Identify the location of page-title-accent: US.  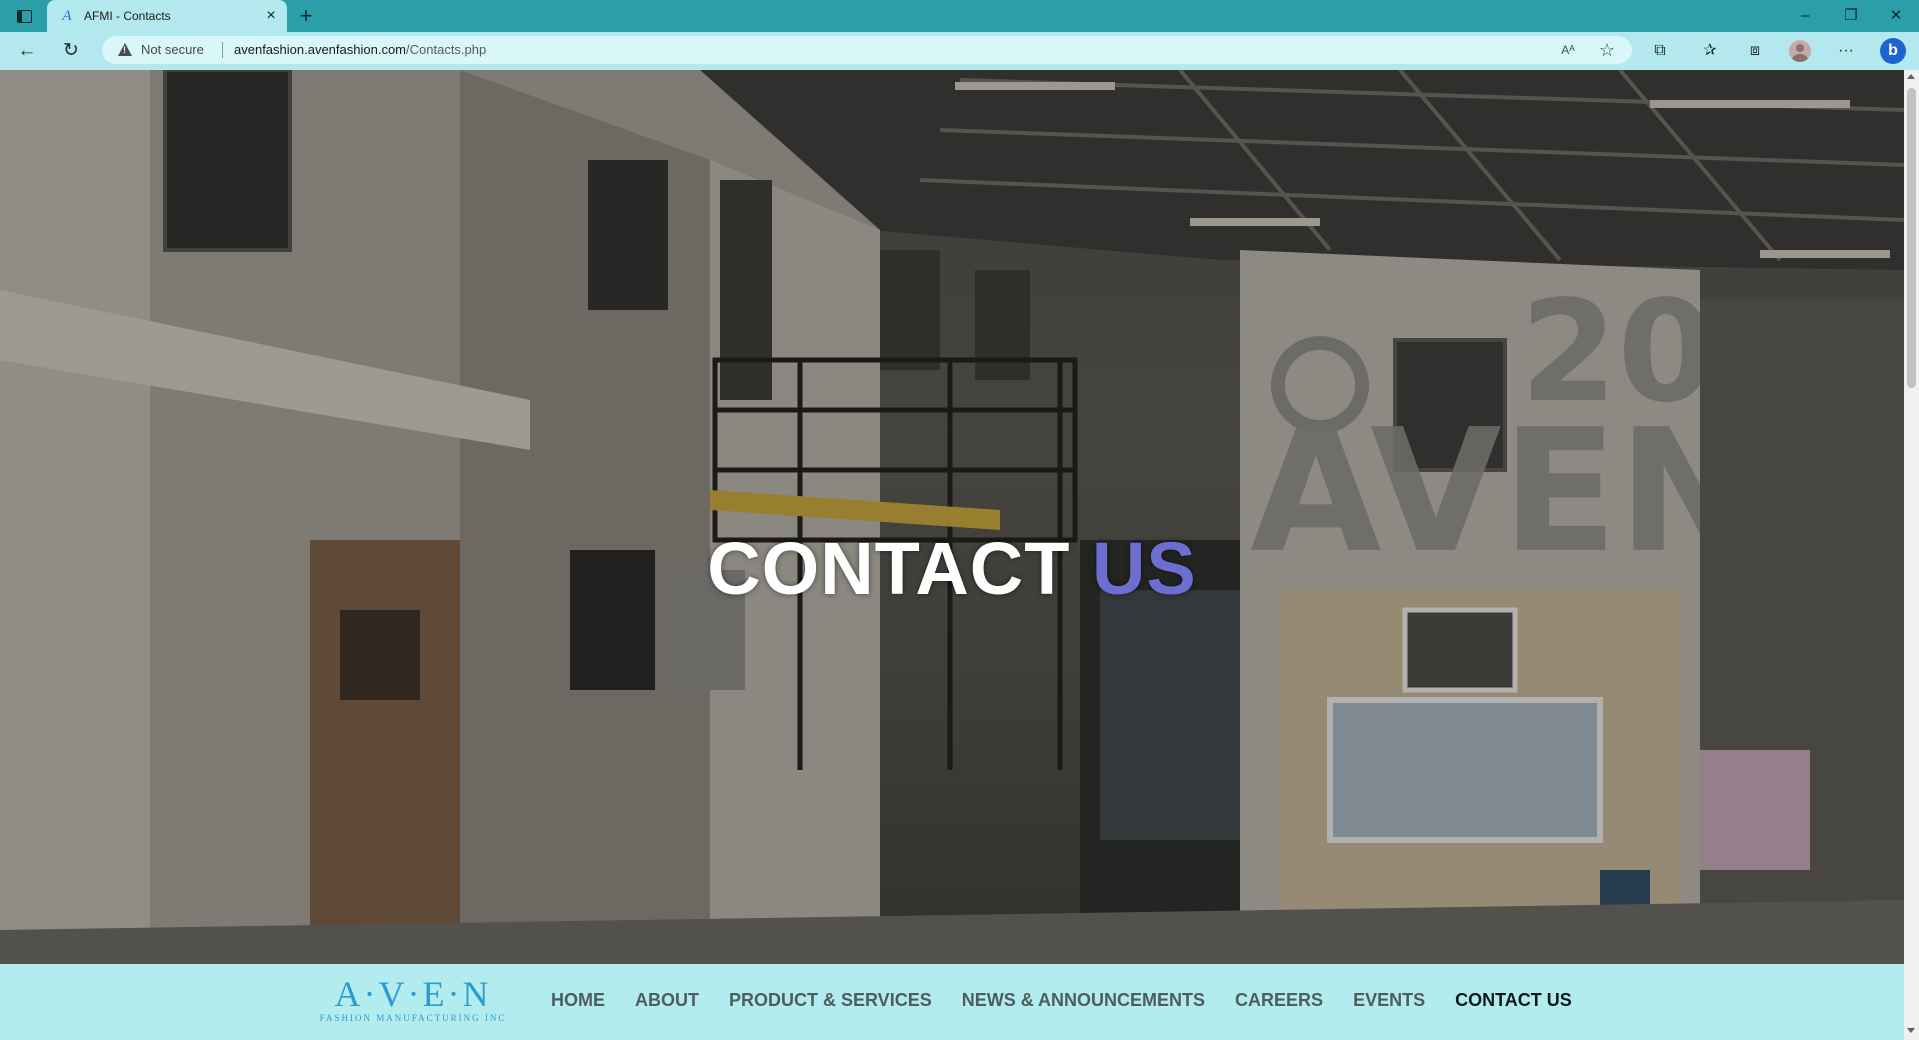
(1144, 568).